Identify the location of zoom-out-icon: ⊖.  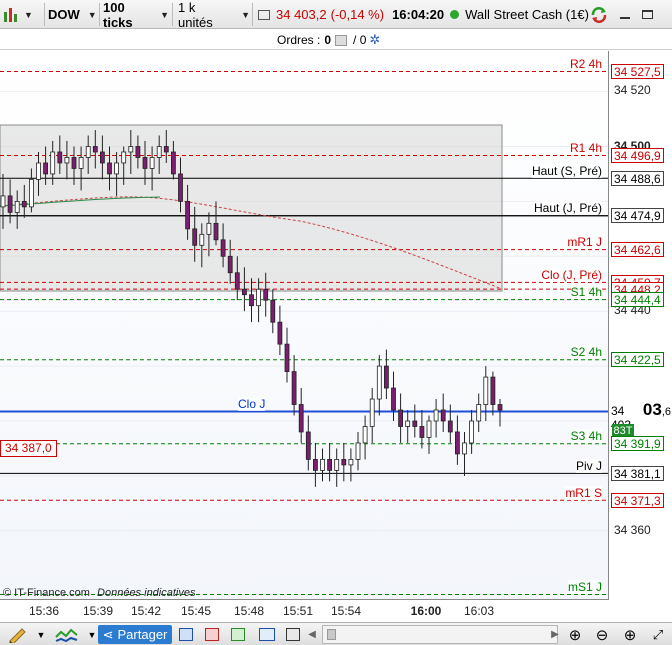
(602, 635).